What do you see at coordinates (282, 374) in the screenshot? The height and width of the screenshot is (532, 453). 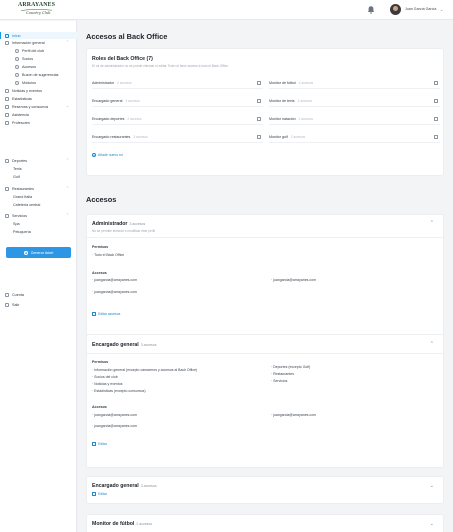 I see `permiso-item: · Restaurantes` at bounding box center [282, 374].